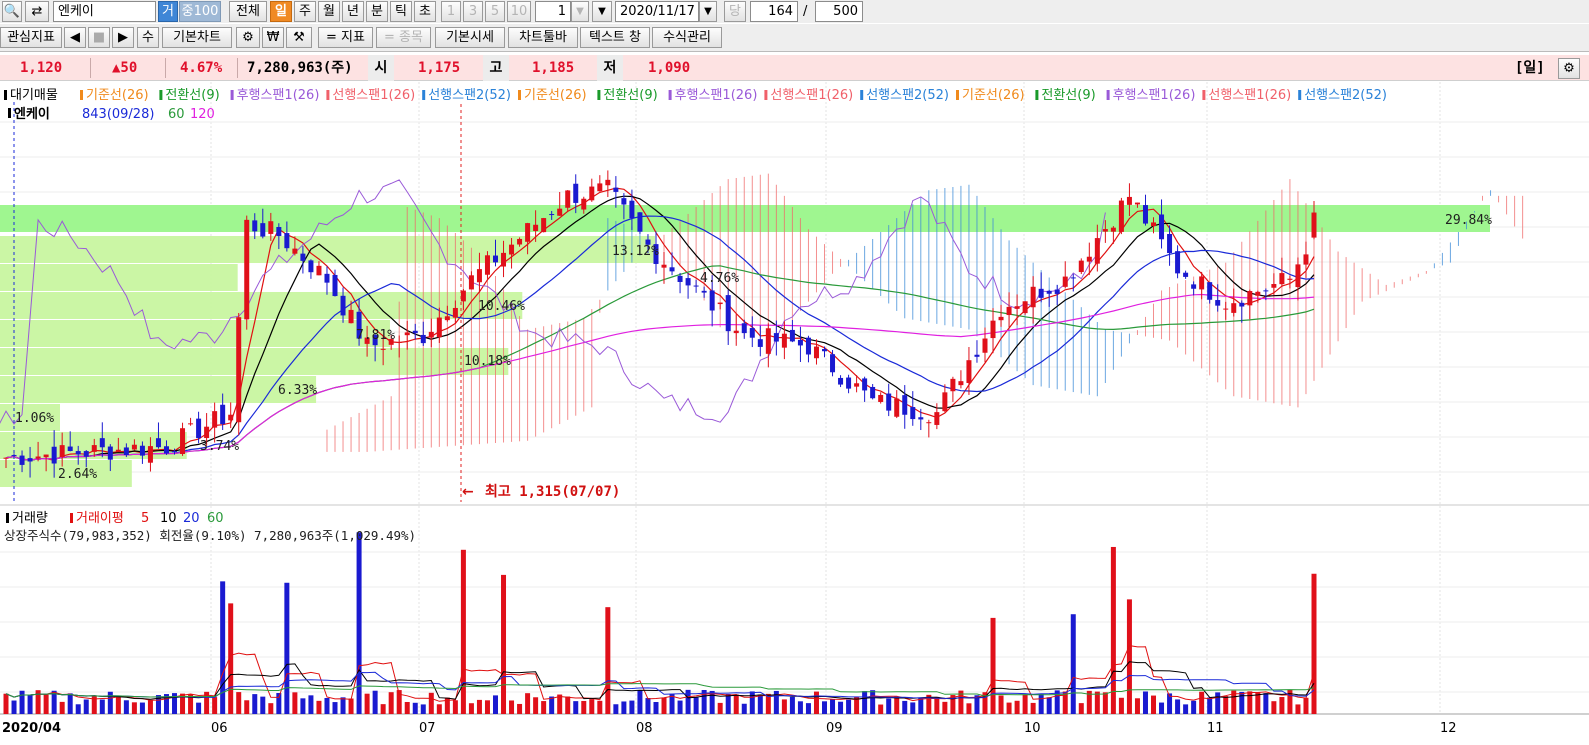 This screenshot has width=1589, height=745. I want to click on month-button: 월, so click(329, 11).